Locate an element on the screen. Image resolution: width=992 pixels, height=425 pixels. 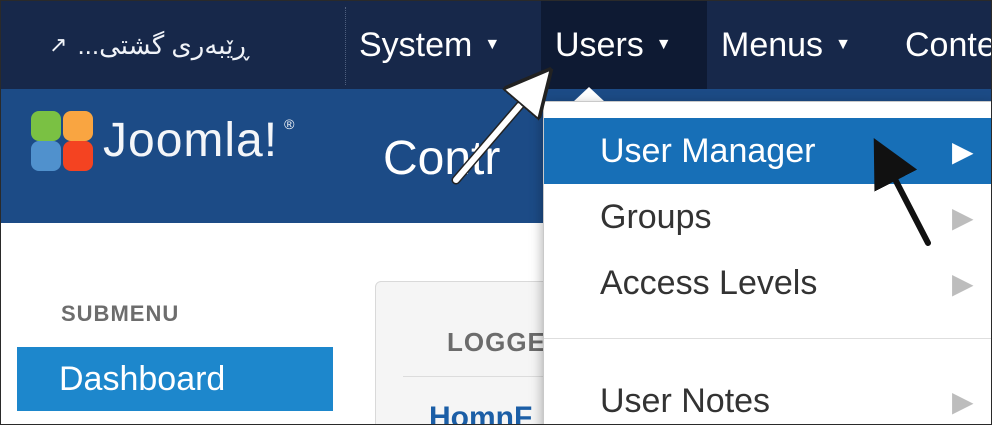
sidebar-item-dashboard: Dashboard is located at coordinates (175, 379).